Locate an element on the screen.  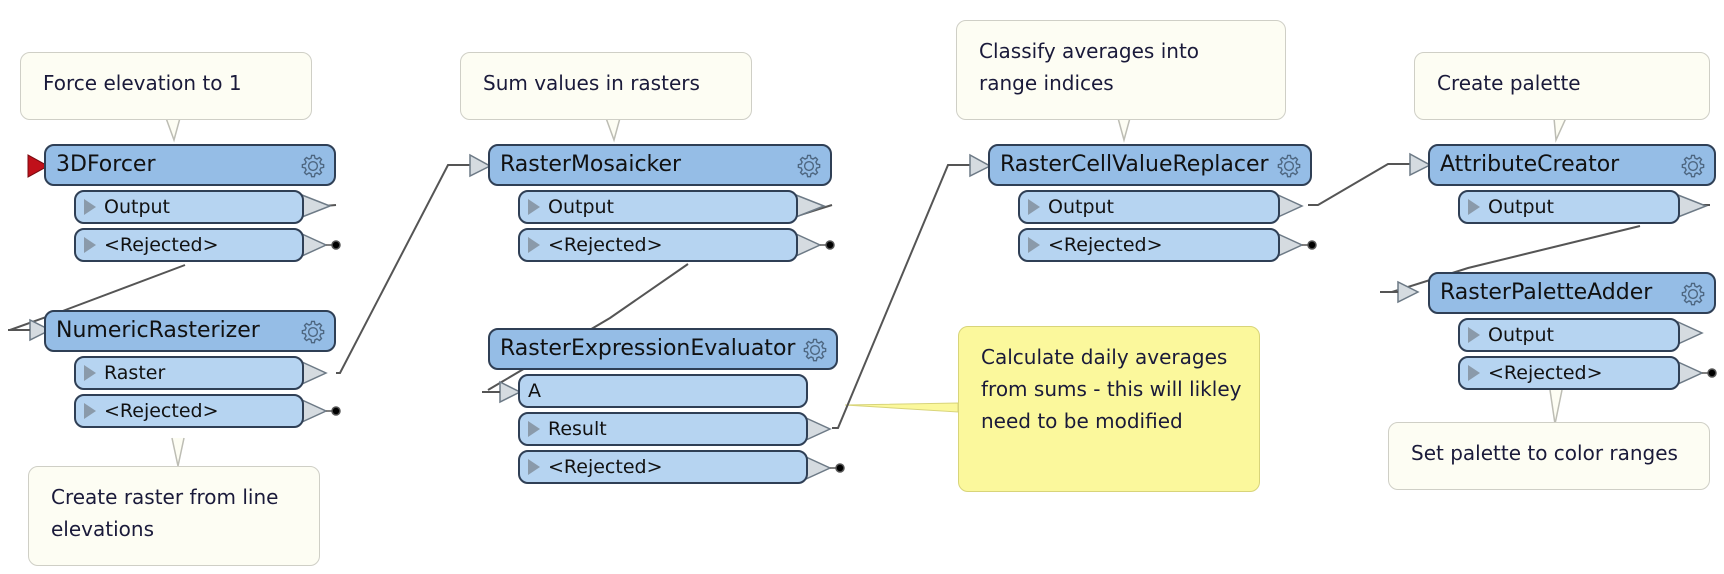
transformer-name: RasterExpressionEvaluator is located at coordinates (648, 348).